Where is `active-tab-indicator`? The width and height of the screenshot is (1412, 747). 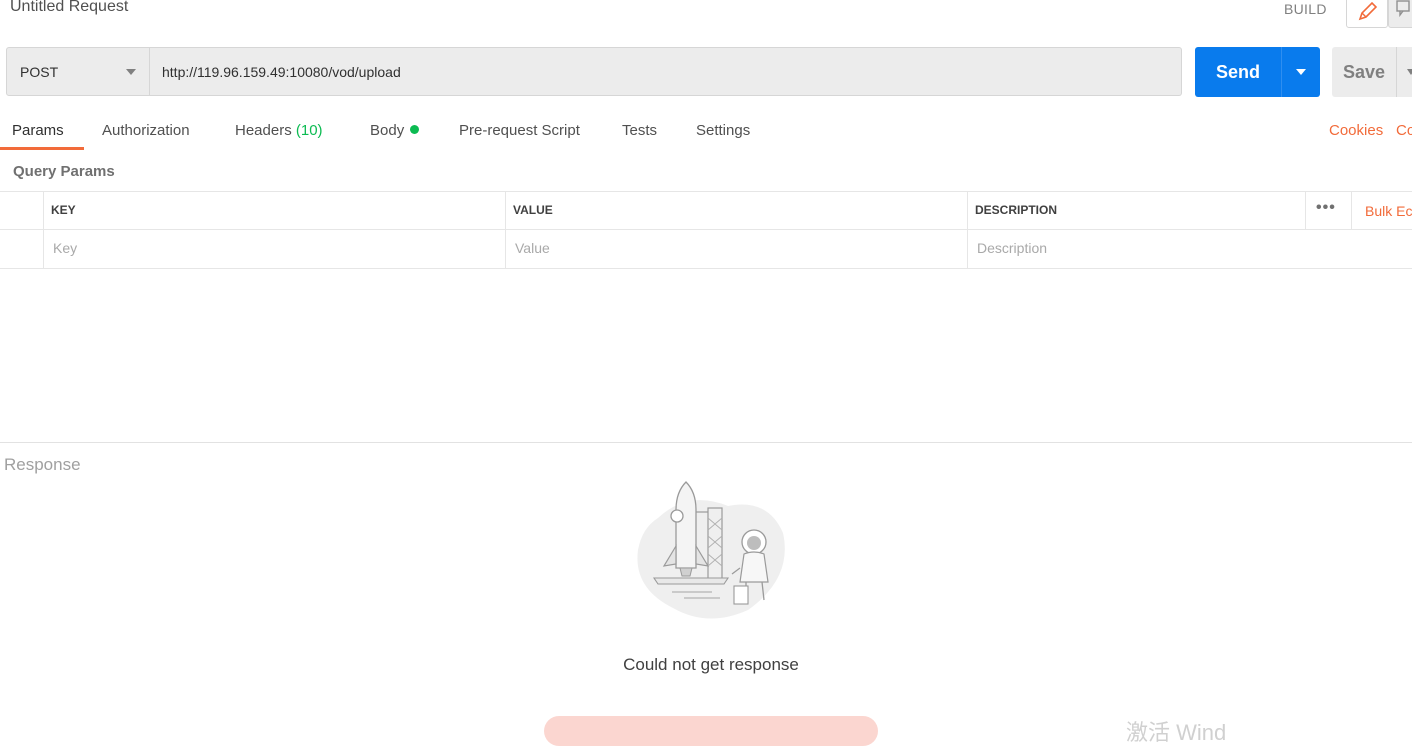
active-tab-indicator is located at coordinates (42, 148).